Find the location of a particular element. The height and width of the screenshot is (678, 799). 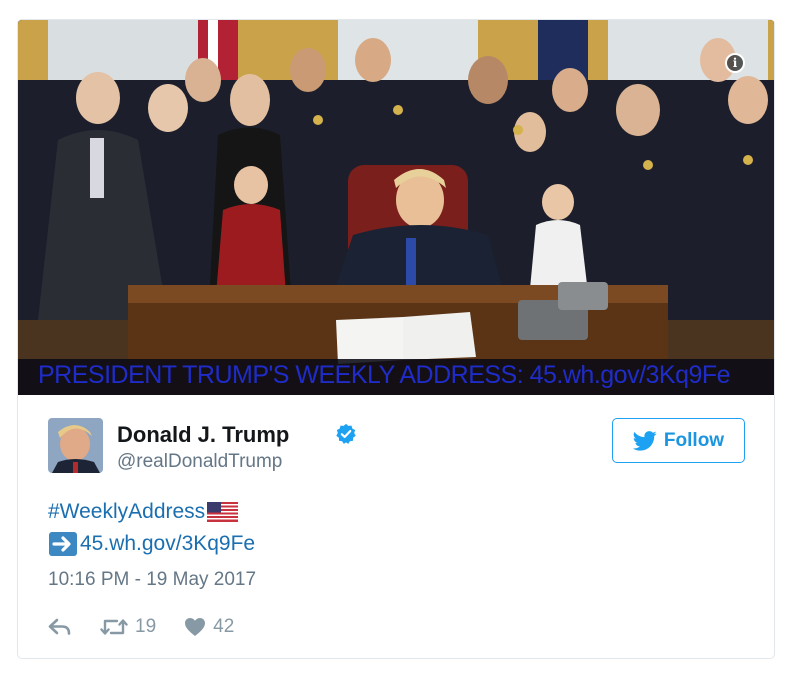

like-button: 42 is located at coordinates (209, 627).